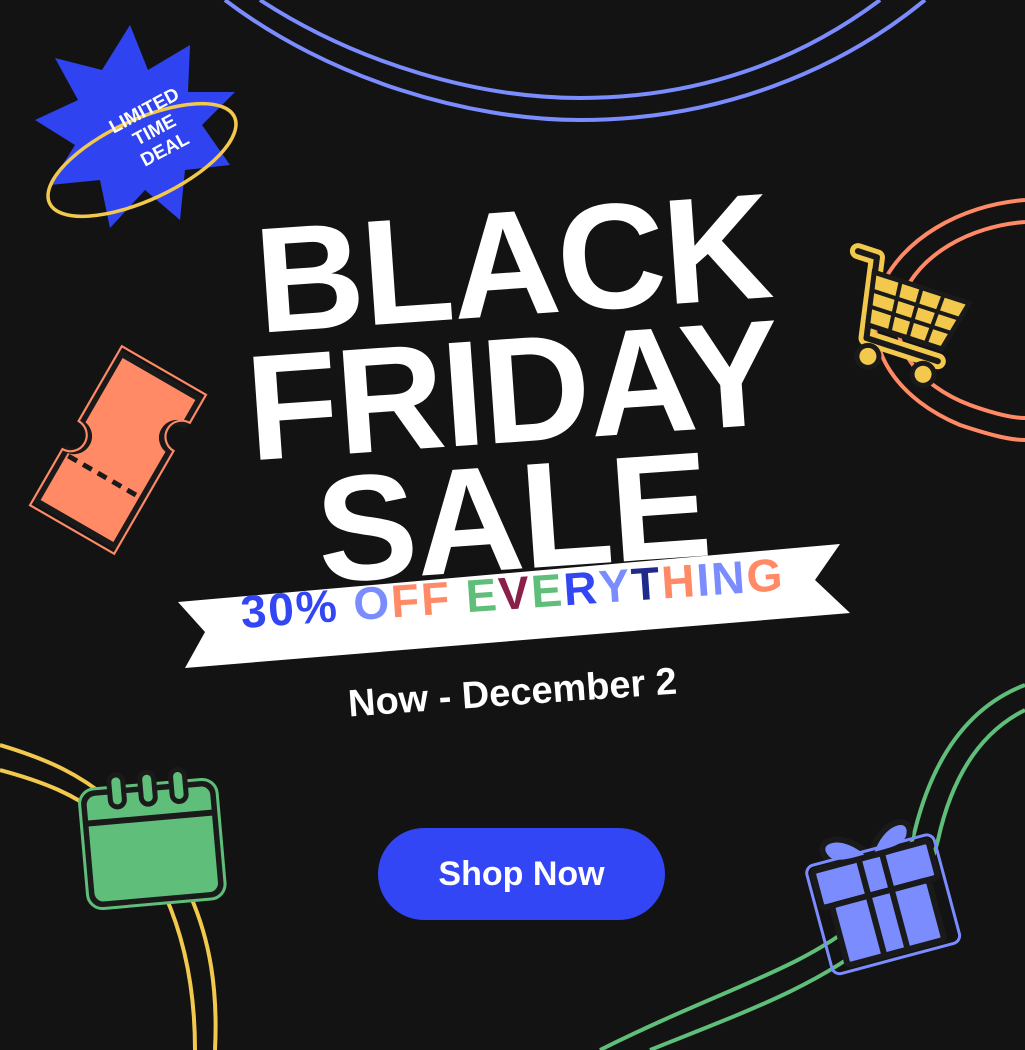 This screenshot has height=1050, width=1025. What do you see at coordinates (521, 874) in the screenshot?
I see `shop-now-button: Shop Now` at bounding box center [521, 874].